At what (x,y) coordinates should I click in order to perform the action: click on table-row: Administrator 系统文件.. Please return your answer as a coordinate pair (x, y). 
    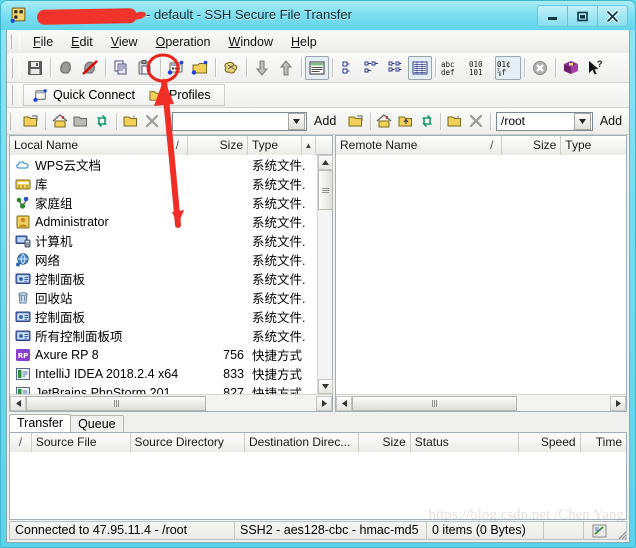
    Looking at the image, I should click on (171, 221).